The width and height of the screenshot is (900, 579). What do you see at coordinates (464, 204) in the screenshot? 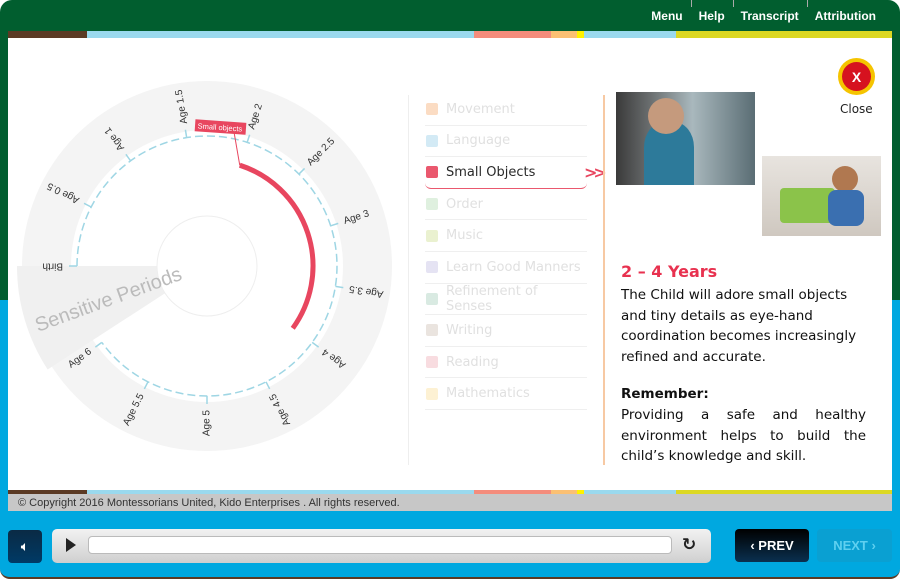
I see `menu-item-label: Order` at bounding box center [464, 204].